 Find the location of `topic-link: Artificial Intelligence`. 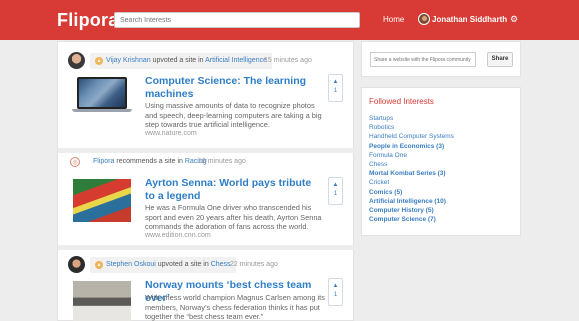

topic-link: Artificial Intelligence is located at coordinates (236, 60).